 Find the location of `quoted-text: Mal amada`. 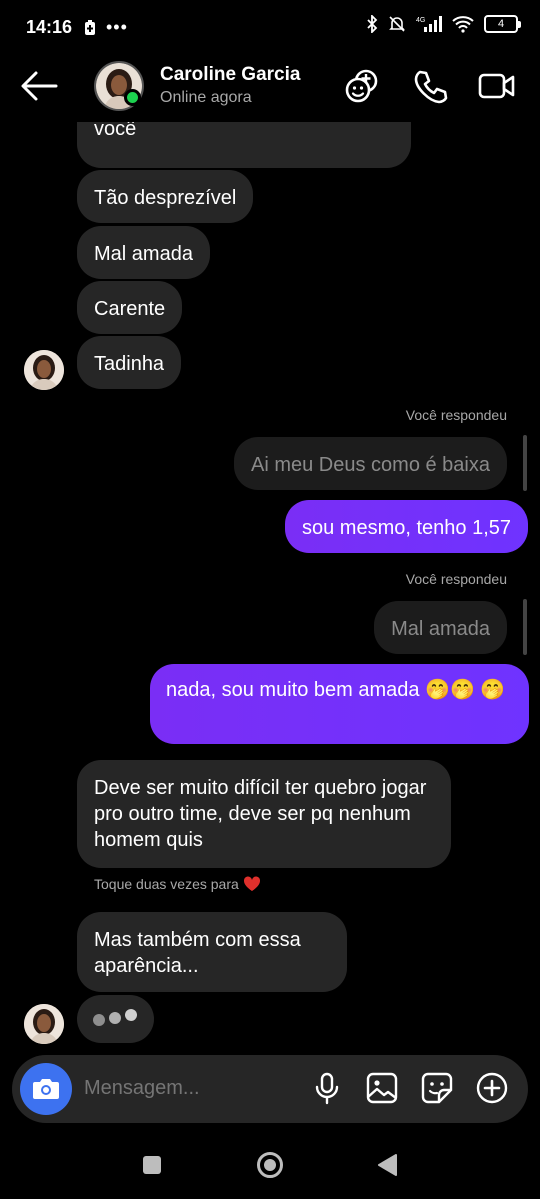

quoted-text: Mal amada is located at coordinates (440, 629).